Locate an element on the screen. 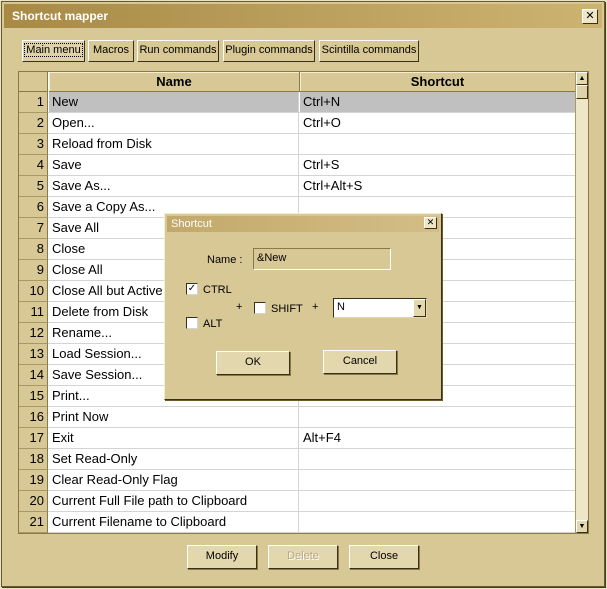  table-row: 17 Exit Alt+F4 is located at coordinates (297, 438).